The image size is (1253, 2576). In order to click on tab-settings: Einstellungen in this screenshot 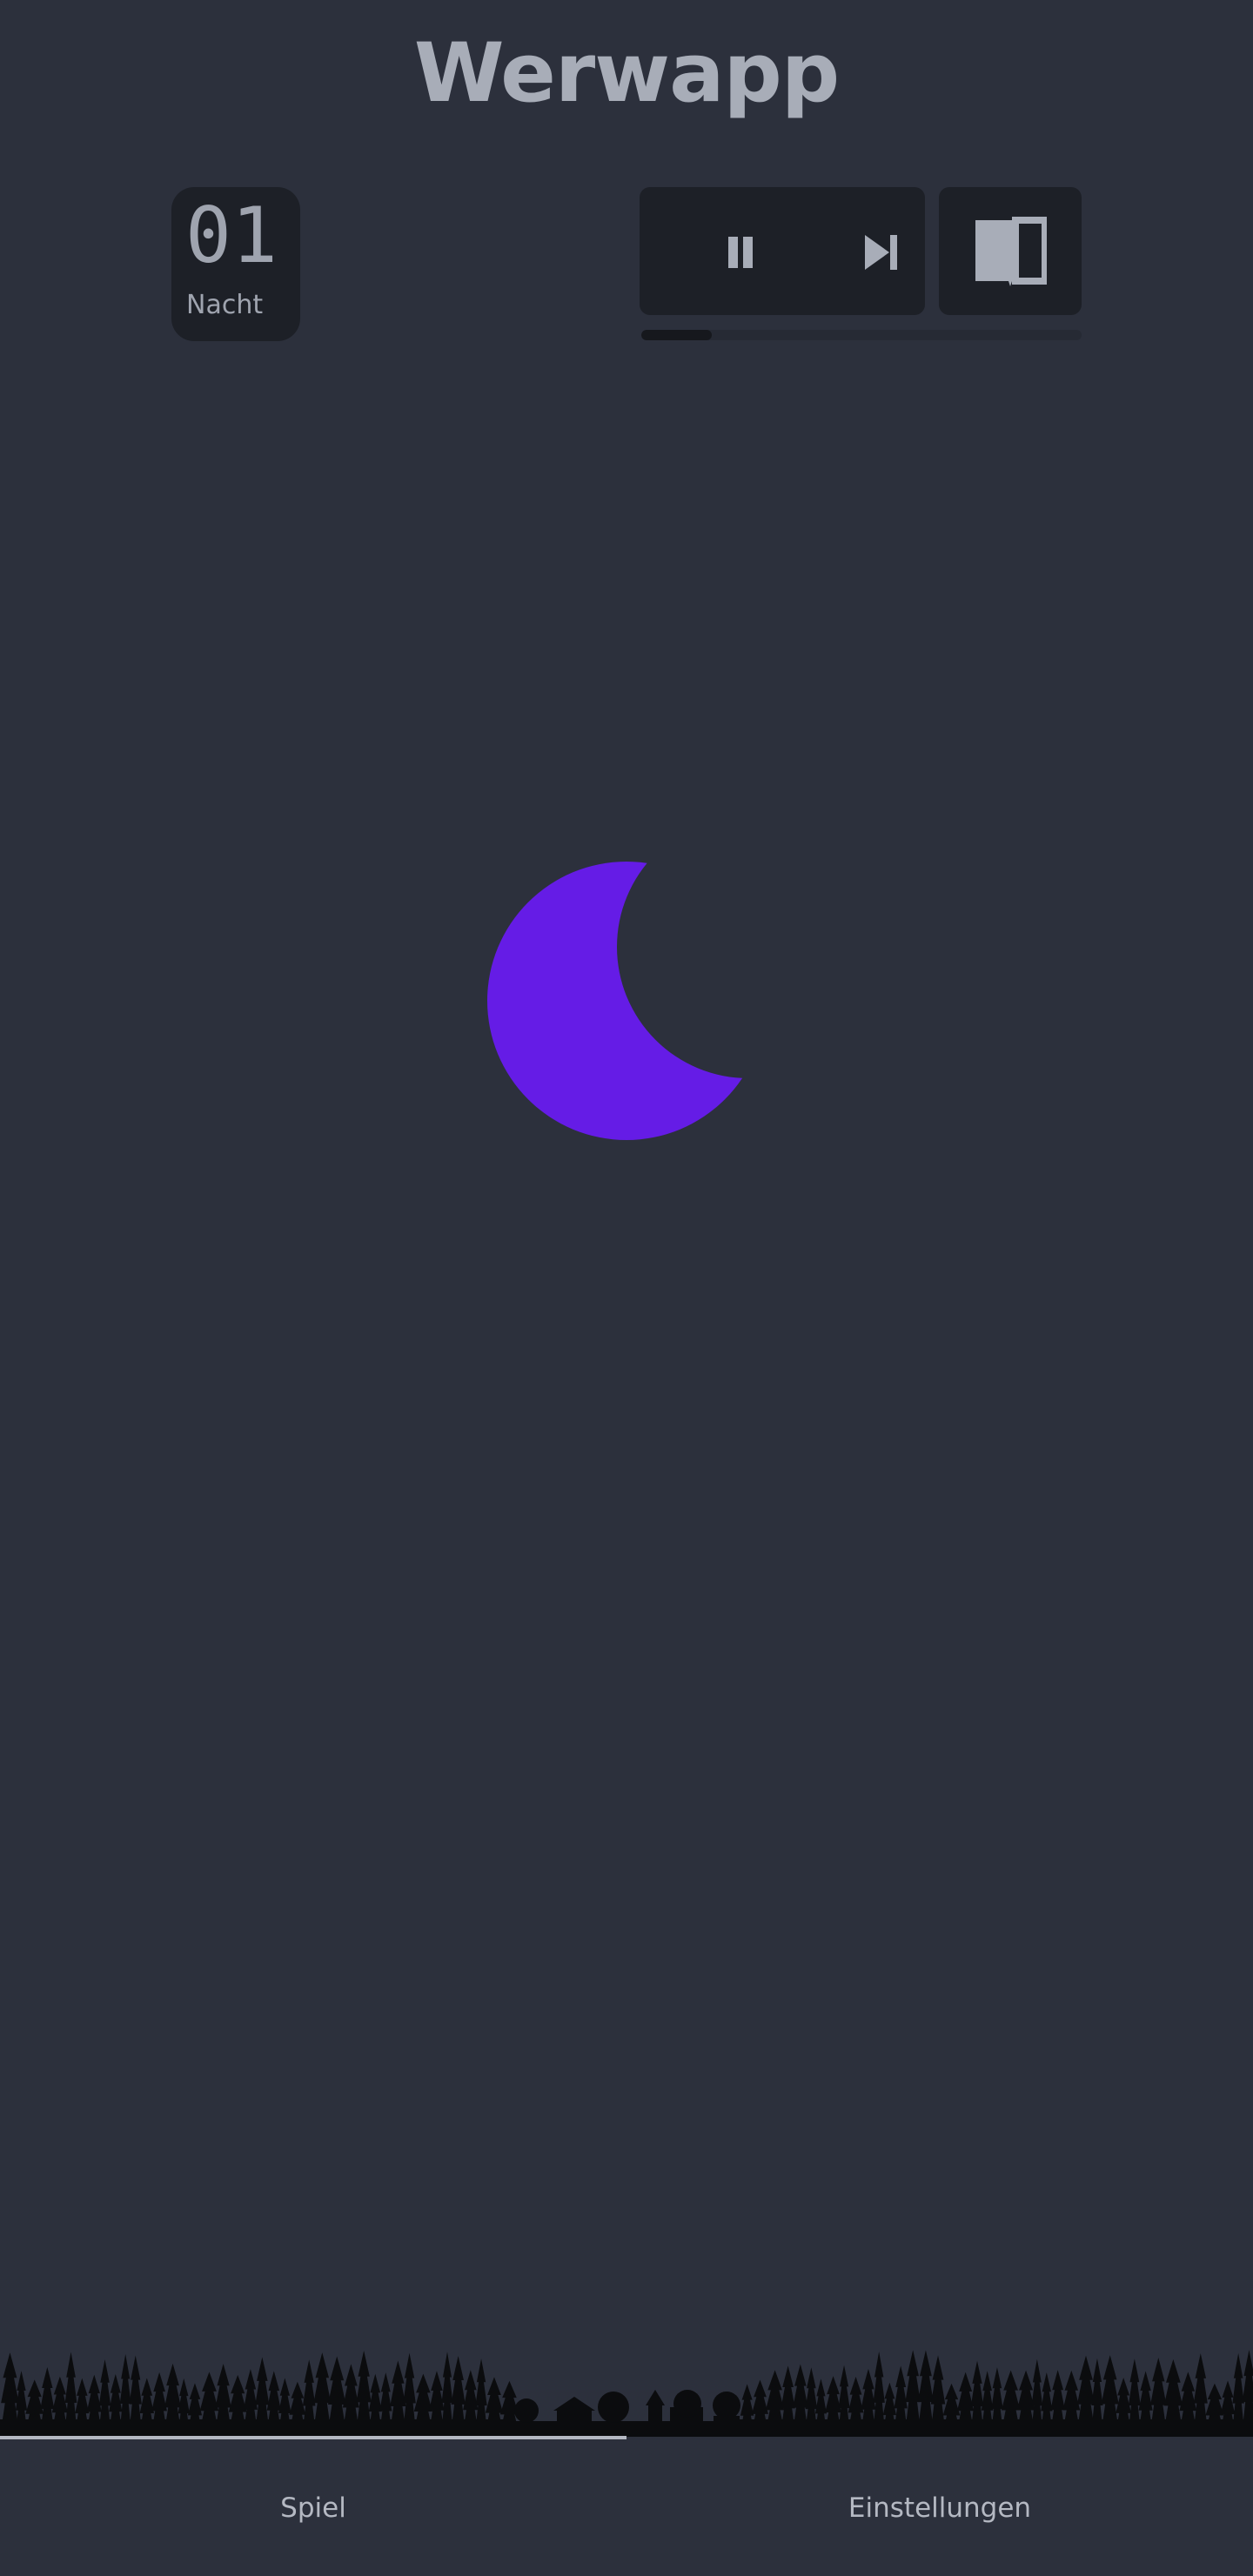, I will do `click(939, 2507)`.